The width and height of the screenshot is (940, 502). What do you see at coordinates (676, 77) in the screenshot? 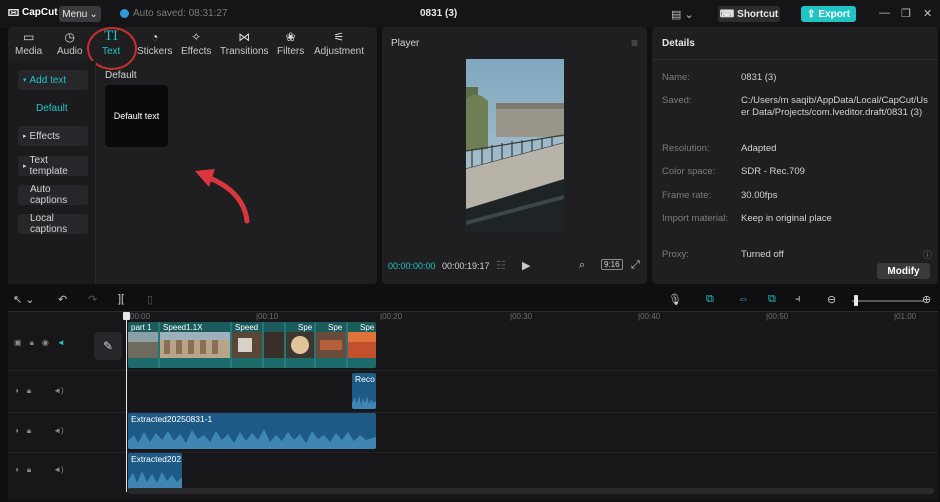
I see `detail-label: Name:` at bounding box center [676, 77].